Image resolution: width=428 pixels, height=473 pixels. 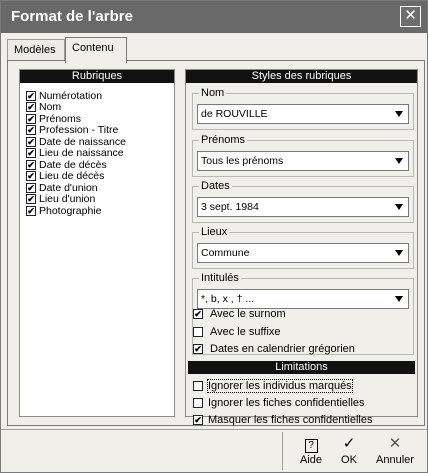 What do you see at coordinates (82, 141) in the screenshot?
I see `rubrique-label: Date de naissance` at bounding box center [82, 141].